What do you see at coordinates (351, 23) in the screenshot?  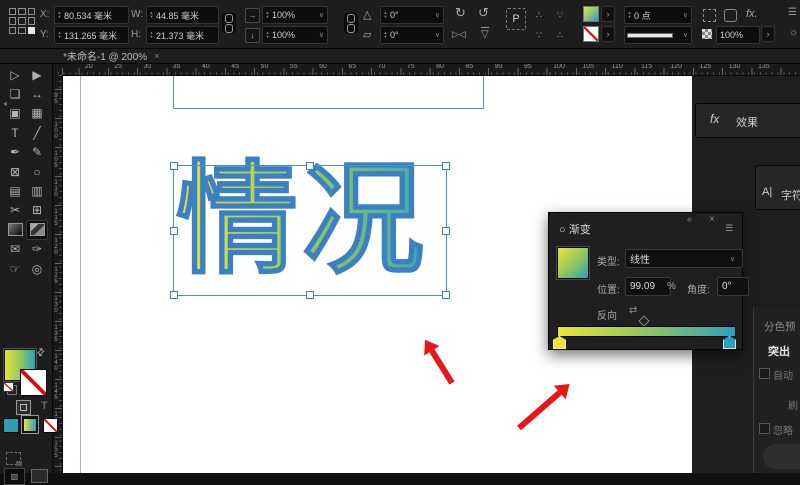 I see `constrain-scale-chain-icon` at bounding box center [351, 23].